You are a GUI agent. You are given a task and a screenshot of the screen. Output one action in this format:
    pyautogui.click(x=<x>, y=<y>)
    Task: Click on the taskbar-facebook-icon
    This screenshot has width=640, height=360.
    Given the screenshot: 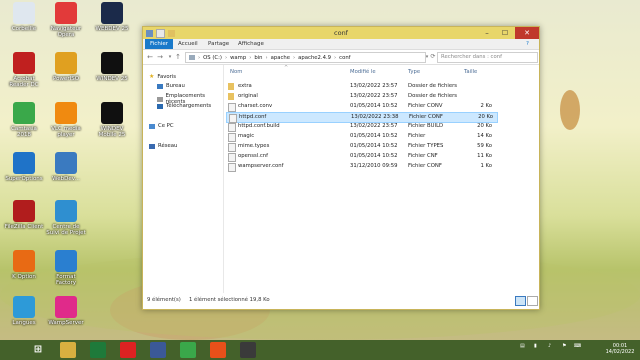 What is the action you would take?
    pyautogui.click(x=158, y=350)
    